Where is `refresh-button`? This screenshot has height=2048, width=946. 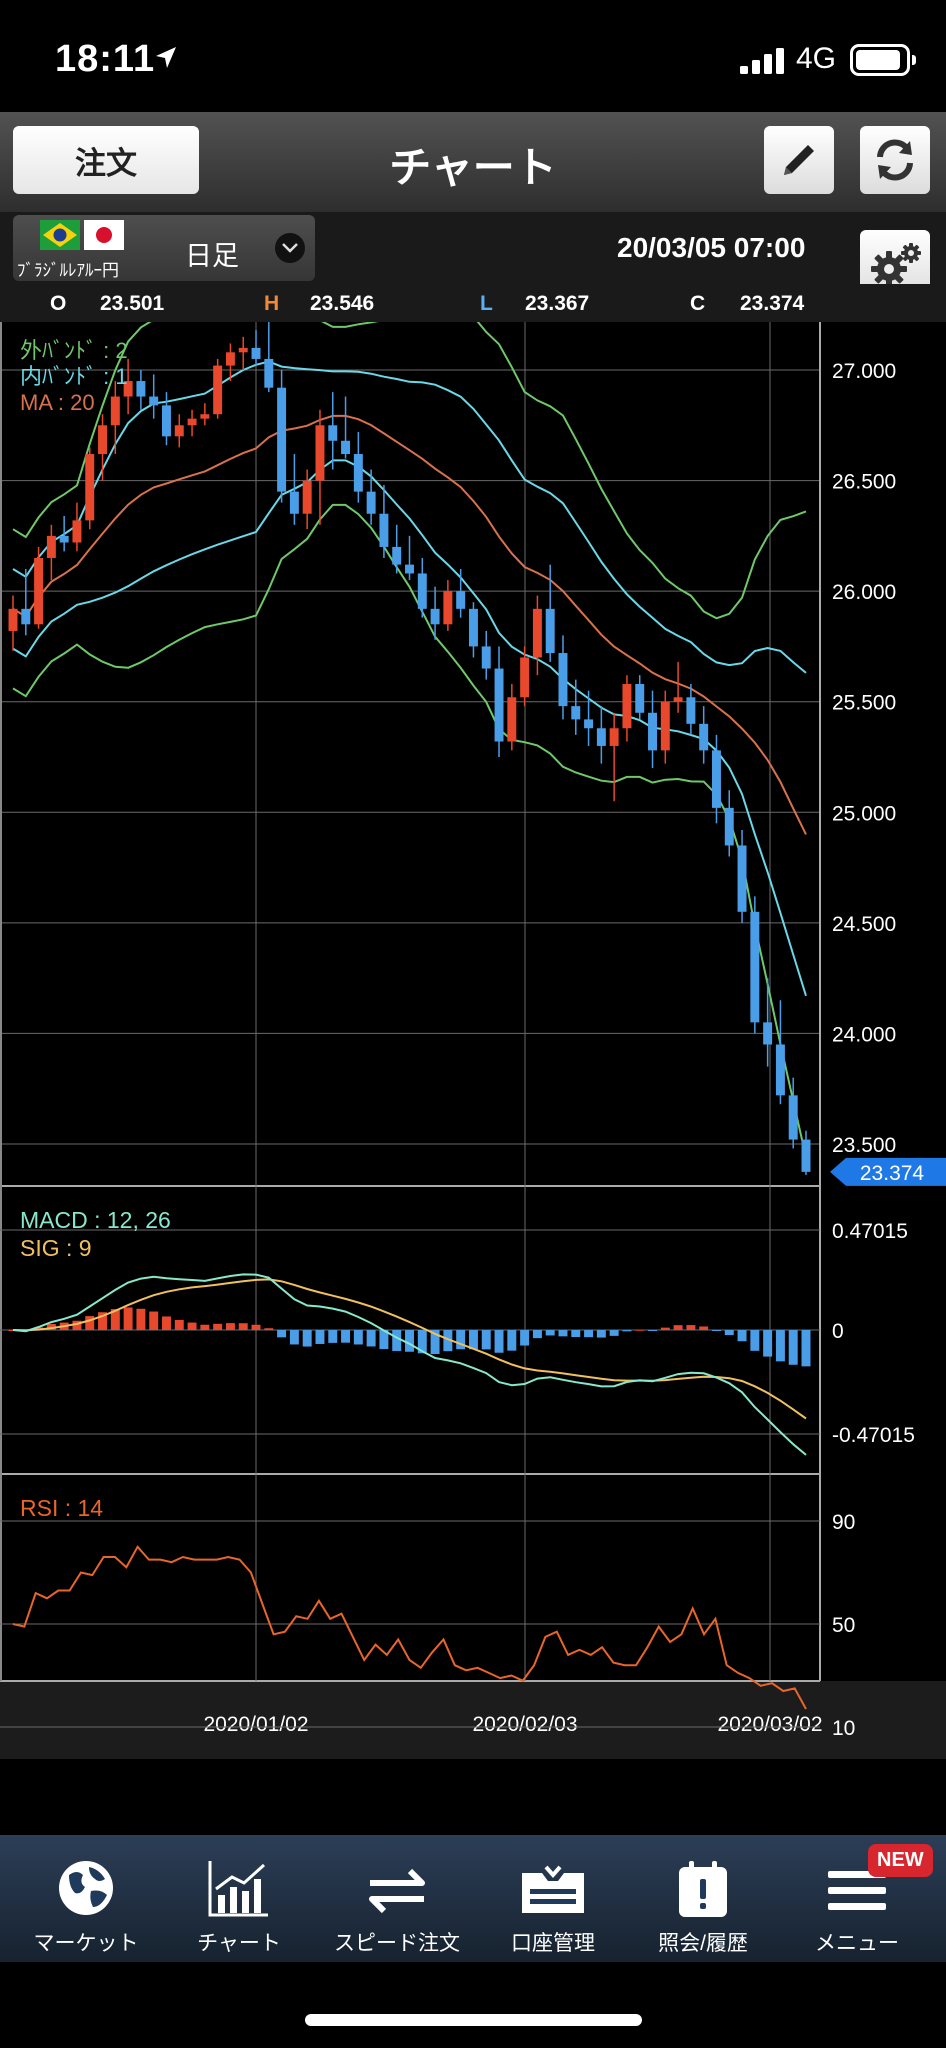
refresh-button is located at coordinates (895, 160).